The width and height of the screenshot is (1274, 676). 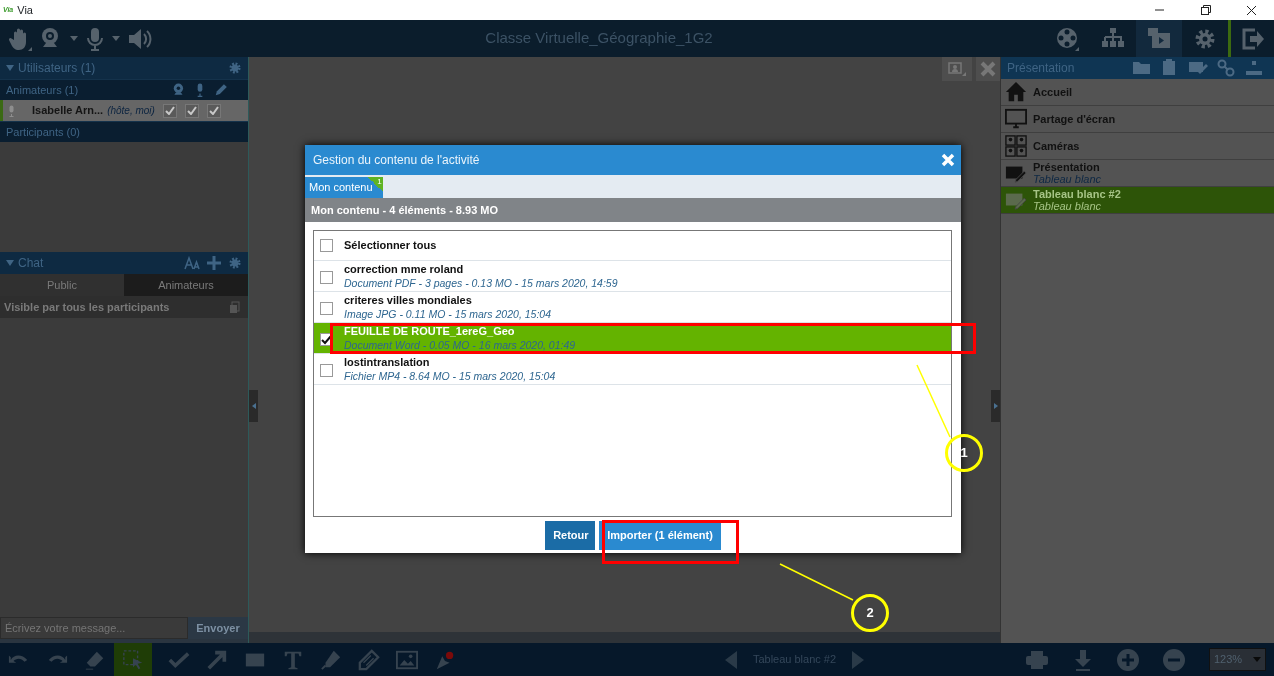 What do you see at coordinates (599, 38) in the screenshot?
I see `session-title: Classe Virtuelle_Géographie_1G2` at bounding box center [599, 38].